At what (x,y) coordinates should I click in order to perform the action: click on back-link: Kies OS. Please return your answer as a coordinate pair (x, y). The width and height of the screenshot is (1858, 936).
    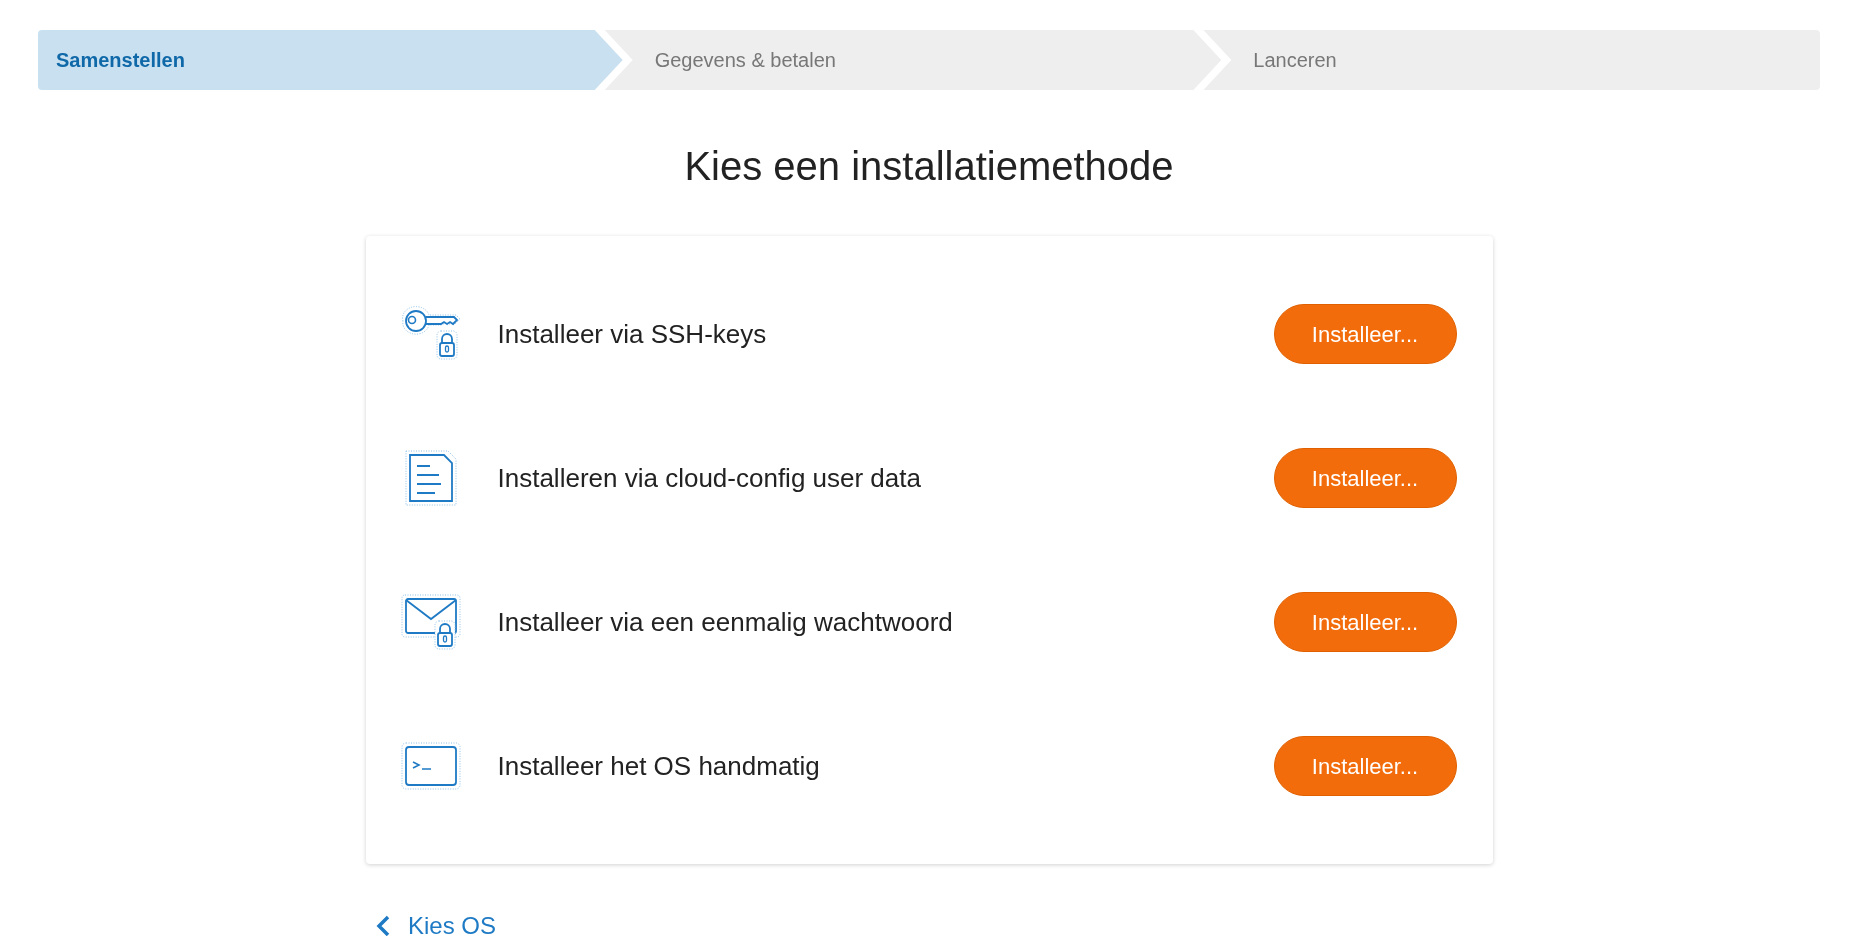
    Looking at the image, I should click on (436, 922).